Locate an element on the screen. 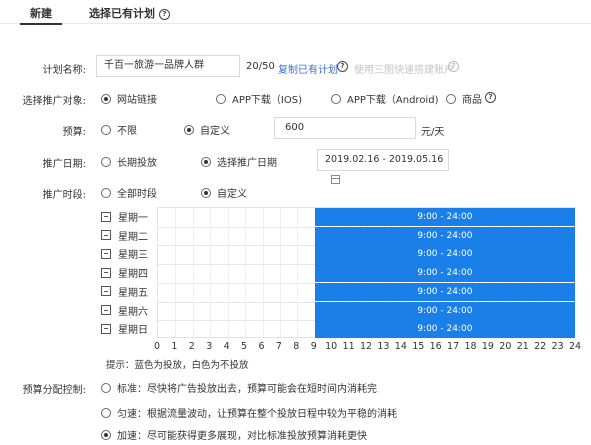 This screenshot has width=591, height=445. copy-existing-plan-link: 复制已有计划 is located at coordinates (308, 68).